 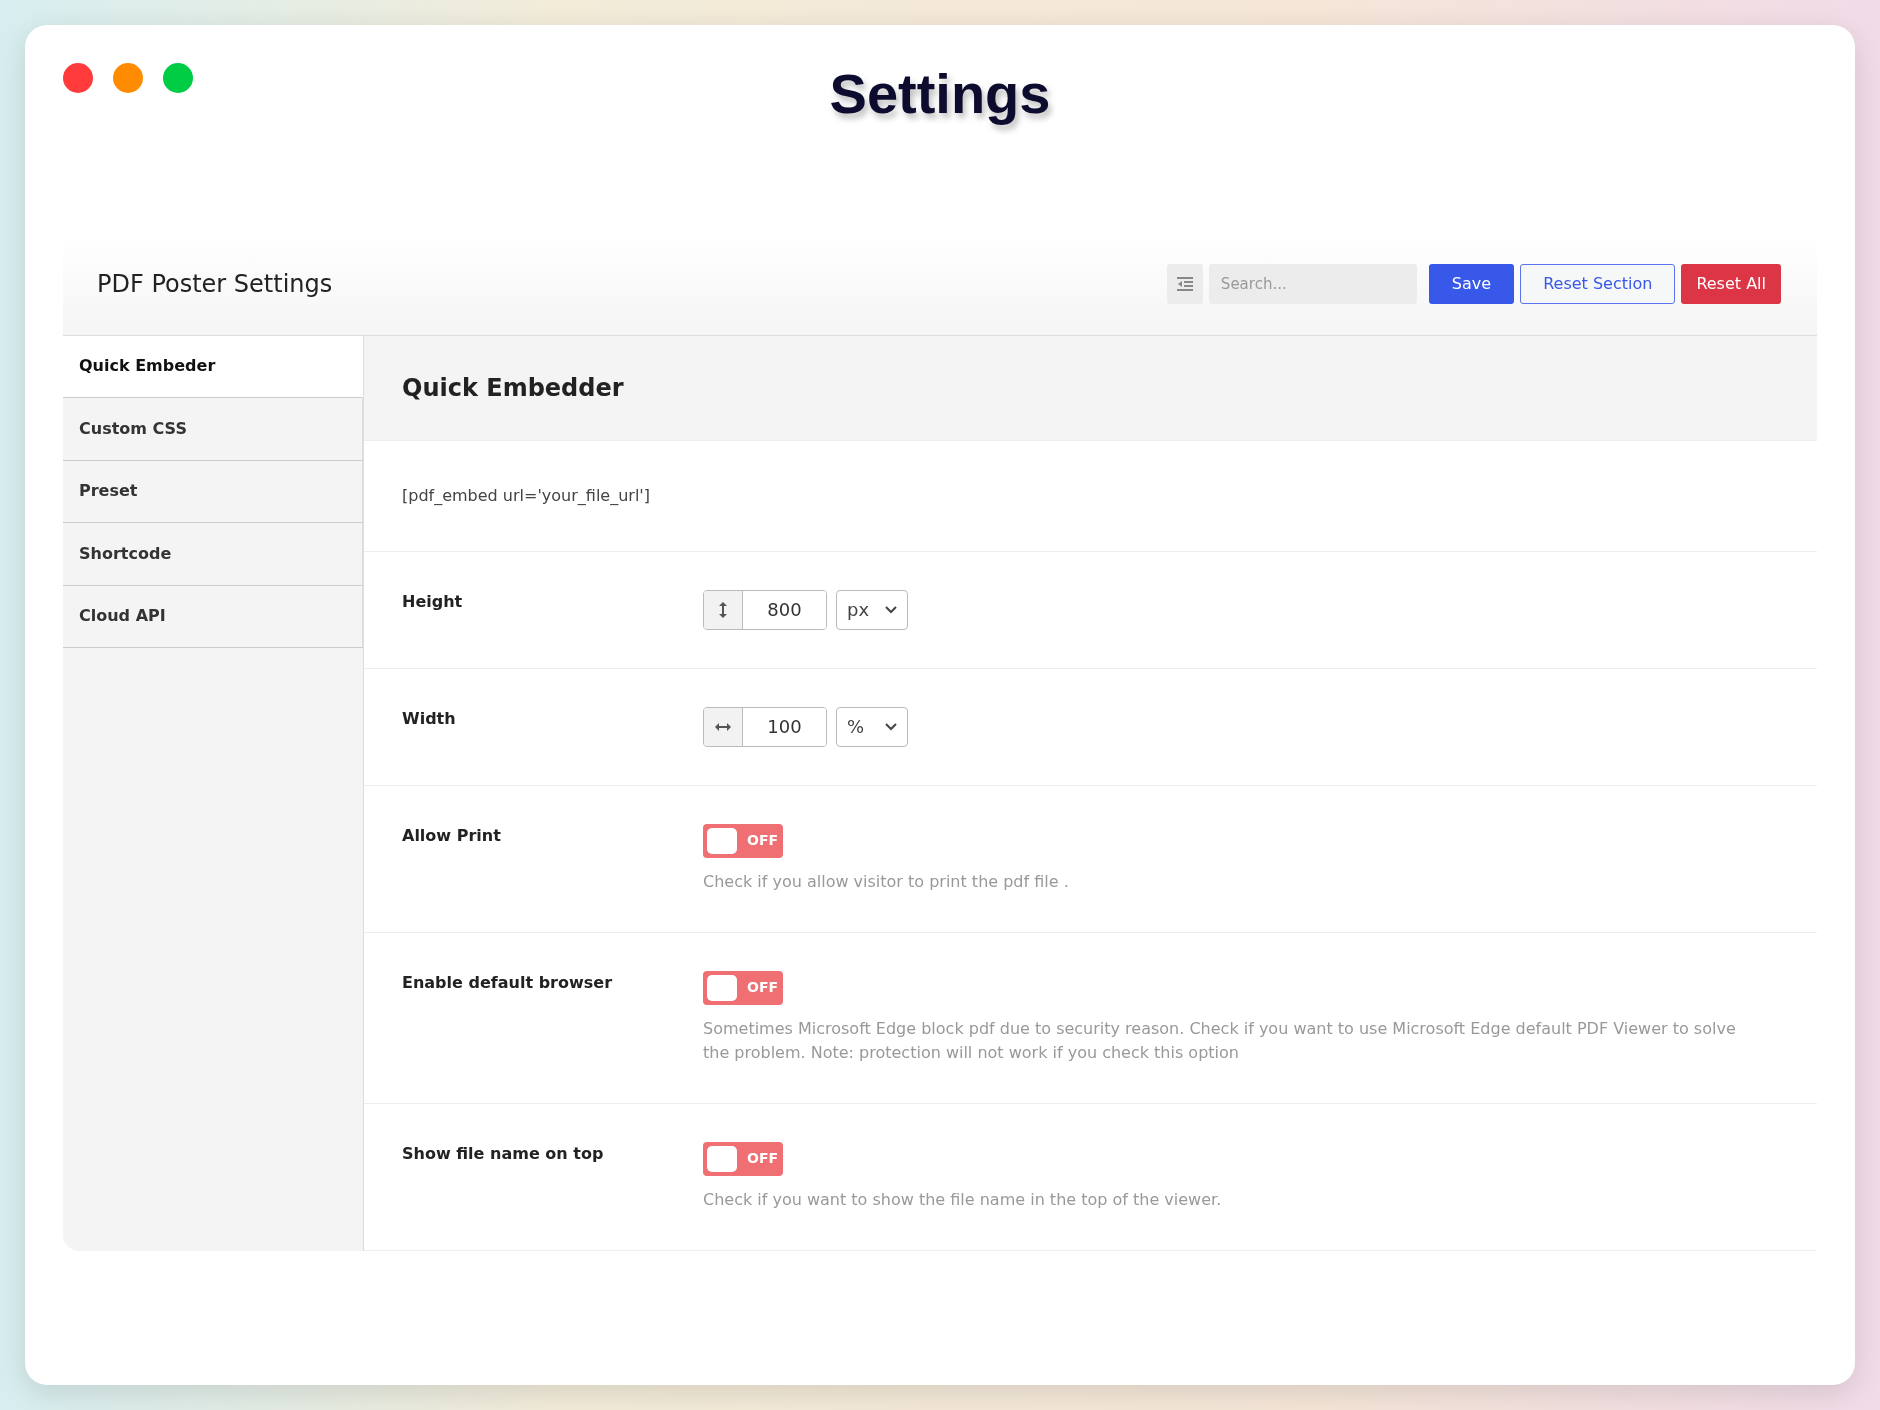 I want to click on shortcode-text: [pdf_embed url='your_file_url'], so click(x=526, y=495).